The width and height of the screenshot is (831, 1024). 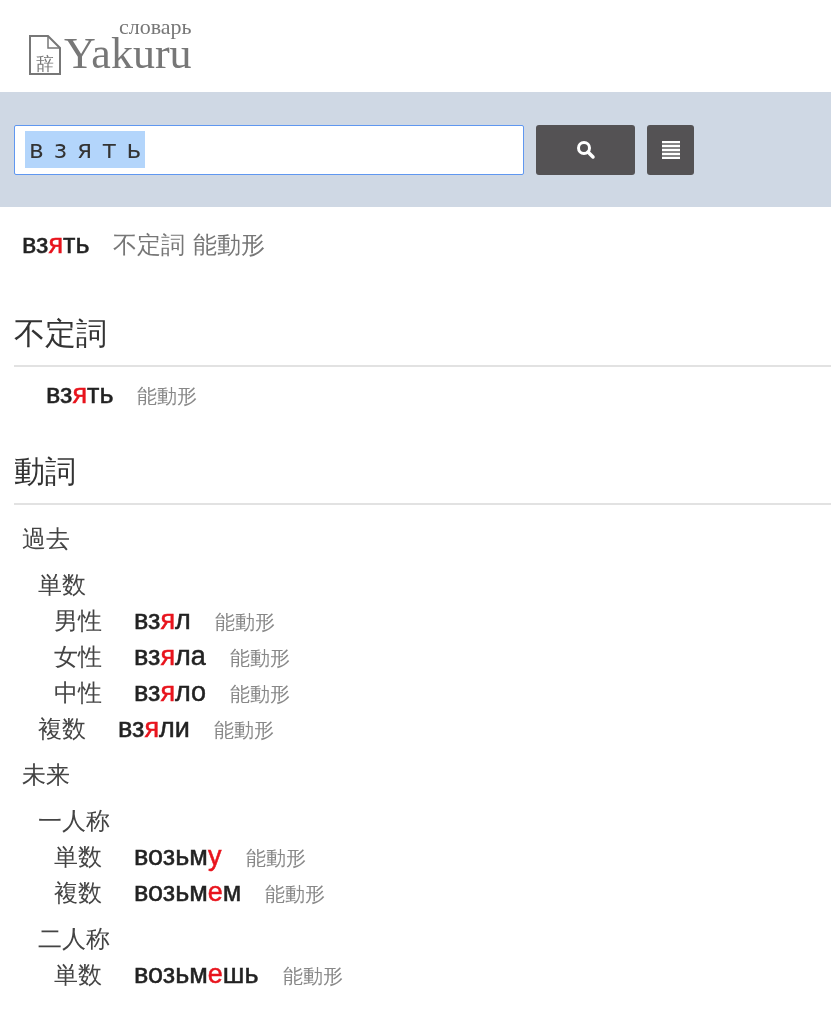 I want to click on group-label: 未来, so click(x=46, y=775).